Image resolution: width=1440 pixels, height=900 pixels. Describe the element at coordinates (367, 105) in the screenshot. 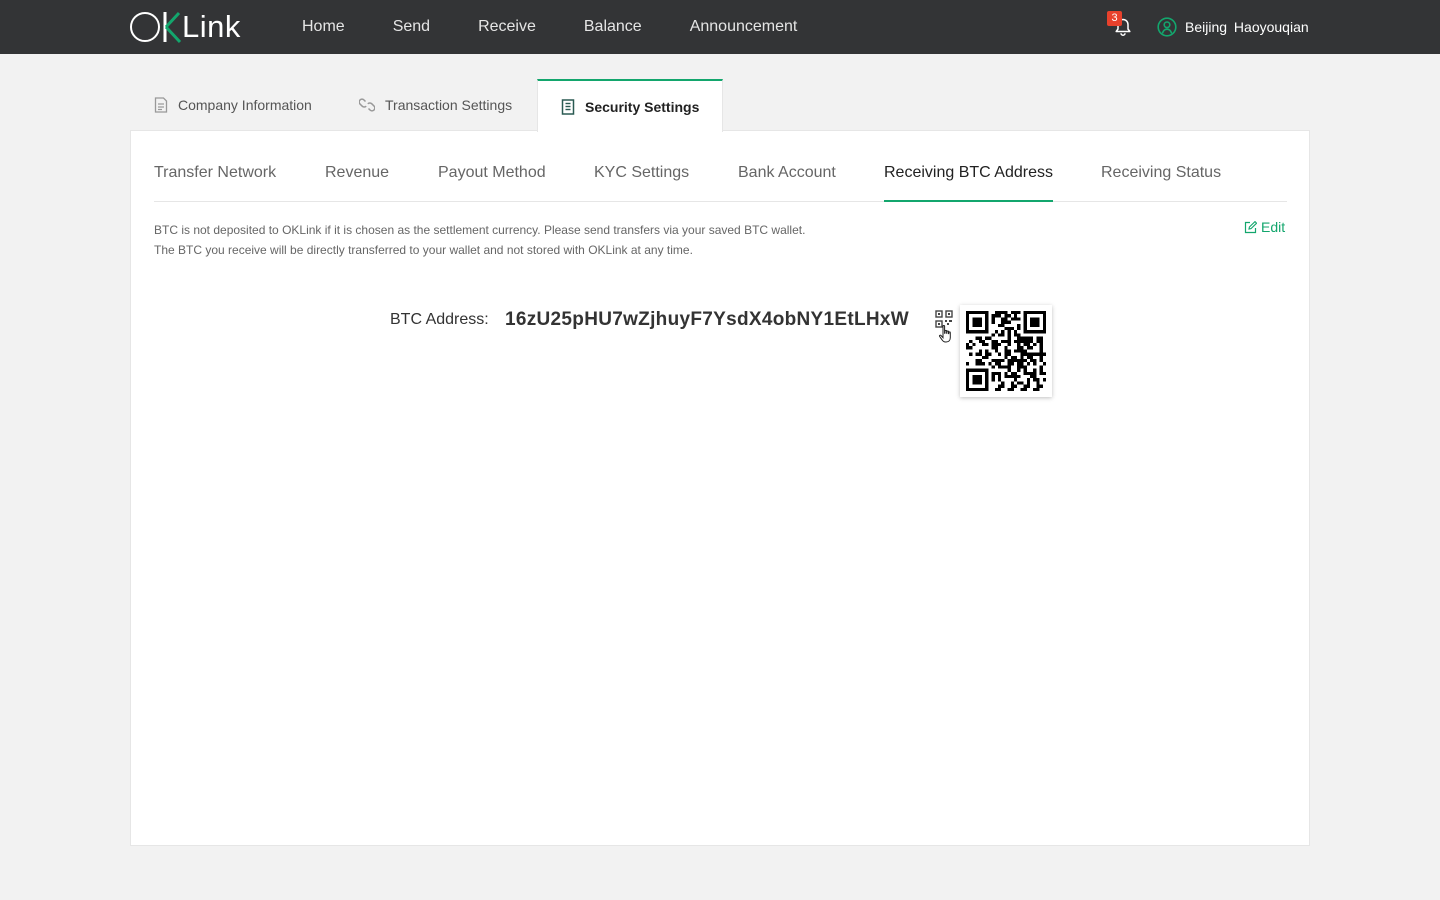

I see `link-icon` at that location.